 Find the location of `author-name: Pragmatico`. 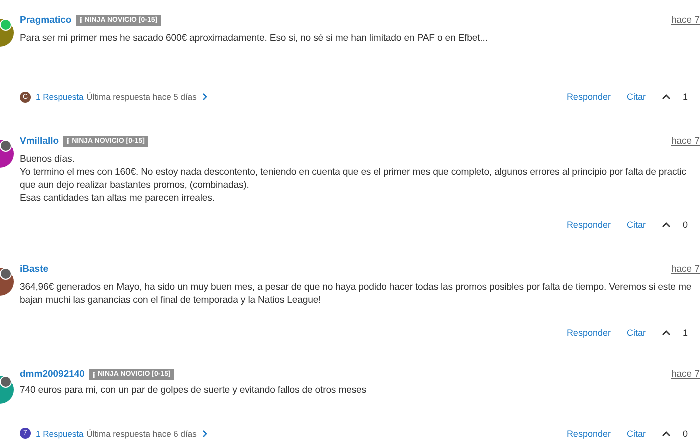

author-name: Pragmatico is located at coordinates (46, 20).